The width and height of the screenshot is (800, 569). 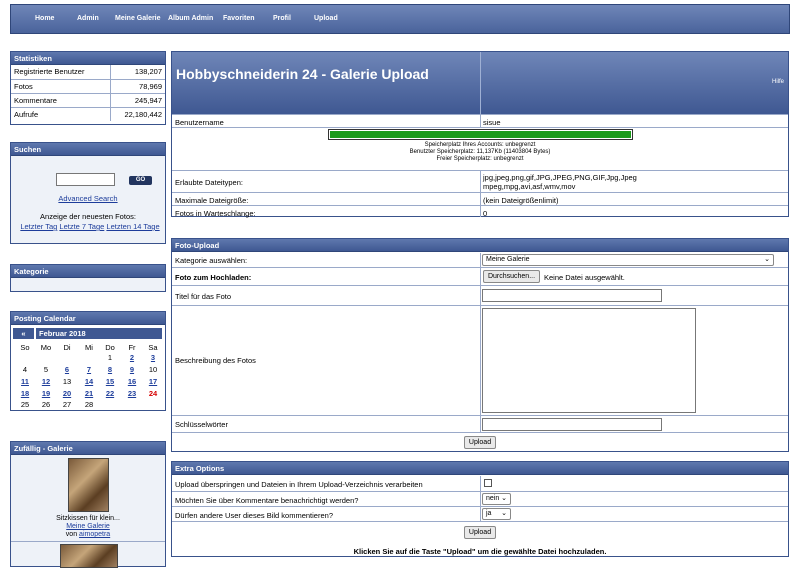 I want to click on extra-upload-button: Upload, so click(x=480, y=532).